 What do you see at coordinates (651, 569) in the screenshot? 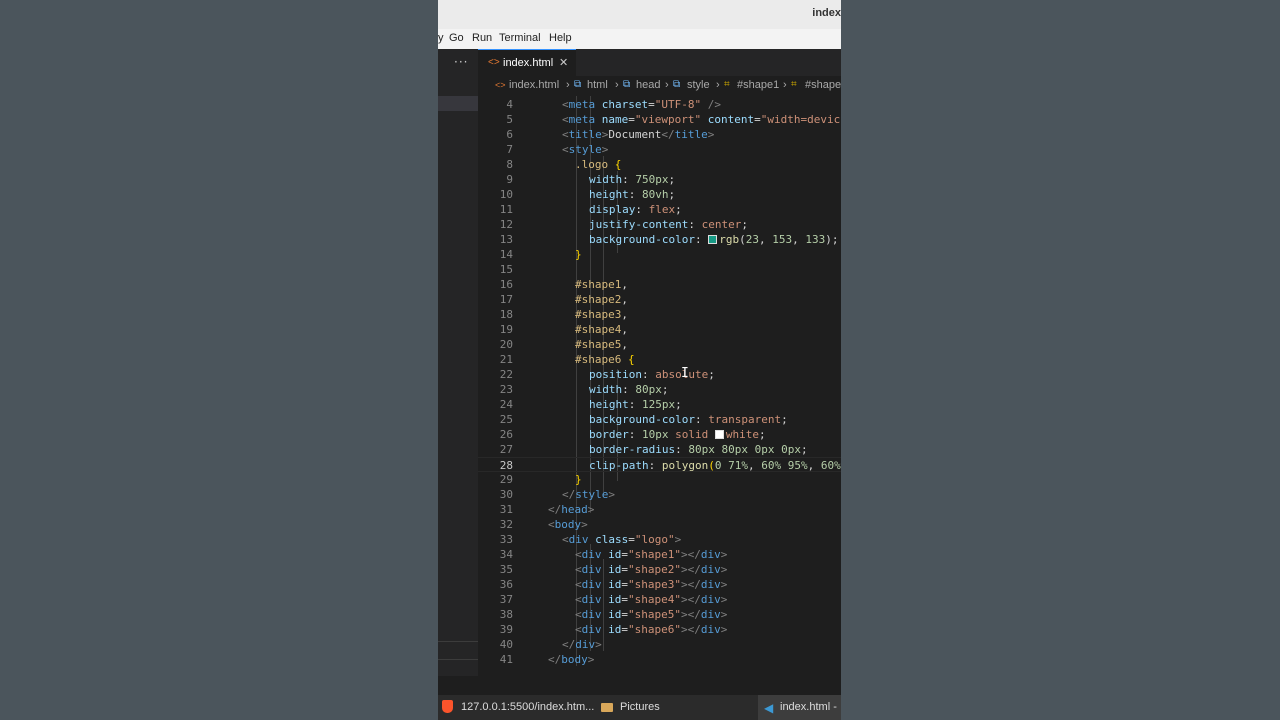
I see `line-content: <div id="shape2"></div>` at bounding box center [651, 569].